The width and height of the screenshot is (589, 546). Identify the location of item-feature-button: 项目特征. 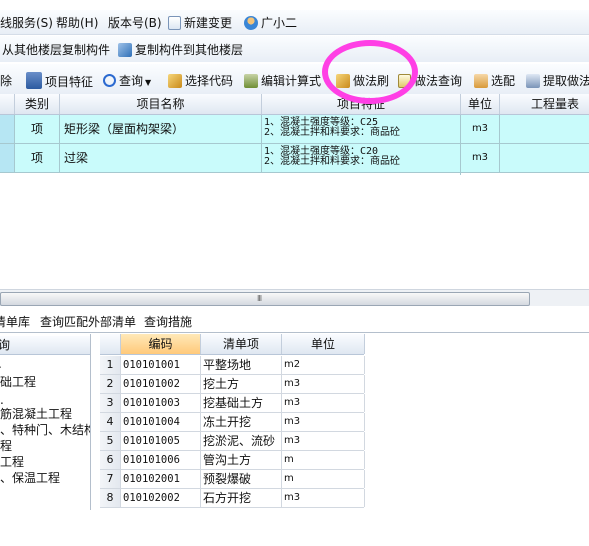
(59, 81).